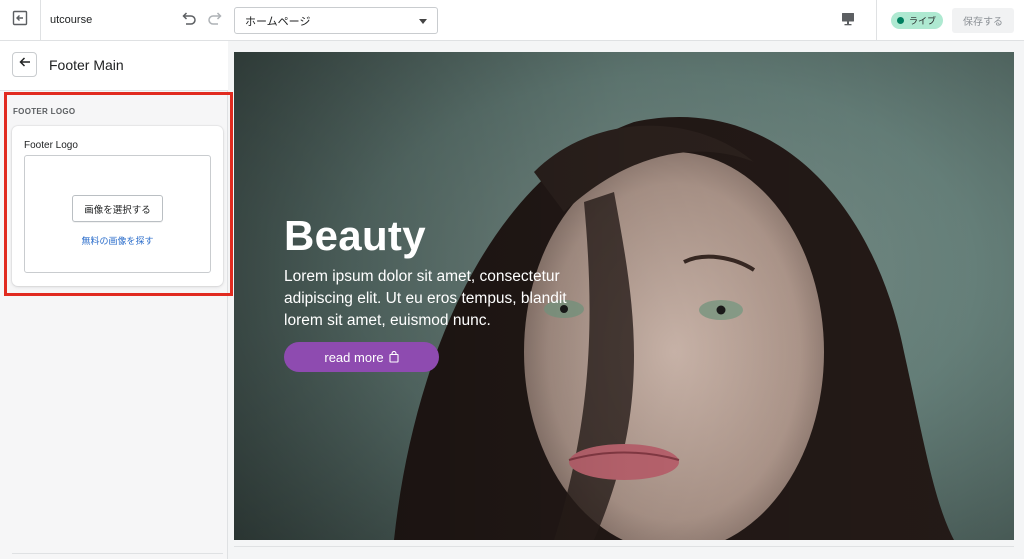 The width and height of the screenshot is (1024, 559). I want to click on hero-title: Beauty, so click(355, 235).